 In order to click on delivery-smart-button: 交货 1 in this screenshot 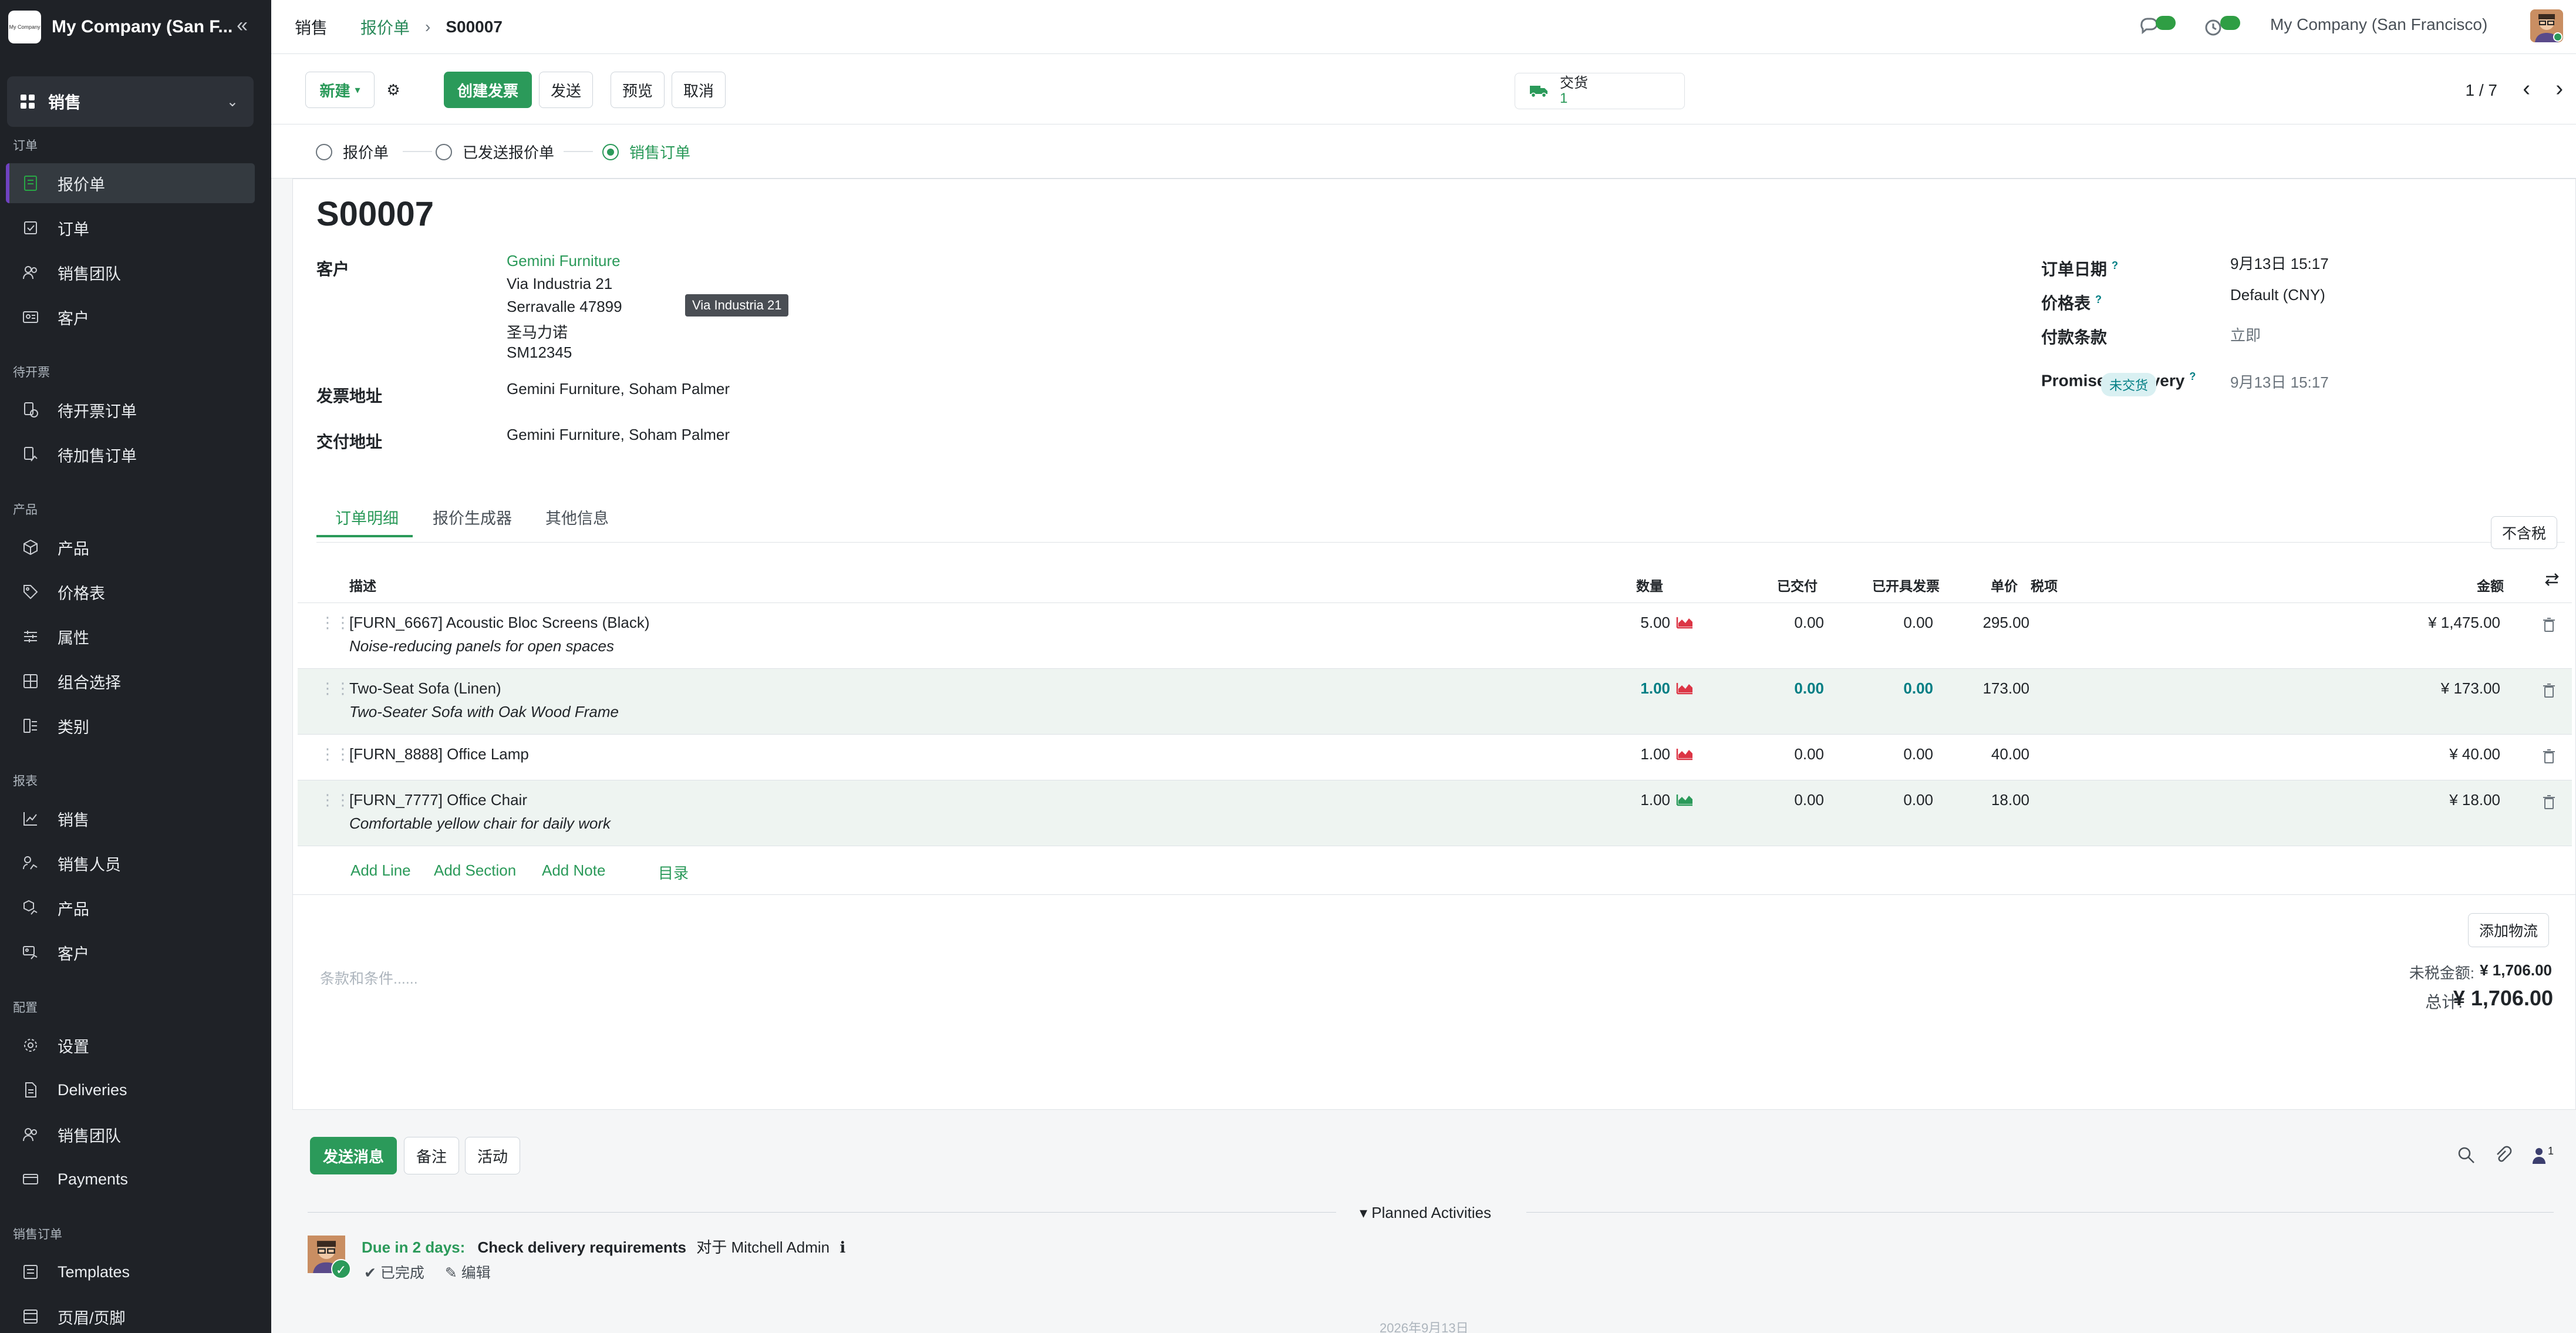, I will do `click(1600, 91)`.